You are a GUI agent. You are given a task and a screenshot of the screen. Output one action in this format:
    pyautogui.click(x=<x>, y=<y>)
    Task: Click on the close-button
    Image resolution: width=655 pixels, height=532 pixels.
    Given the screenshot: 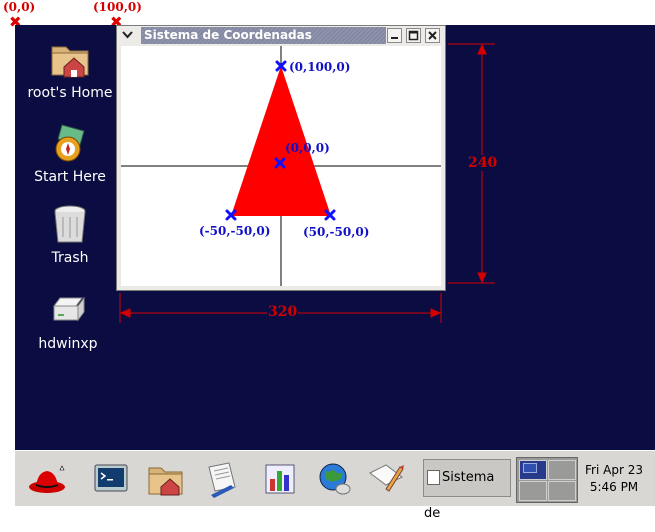 What is the action you would take?
    pyautogui.click(x=432, y=35)
    